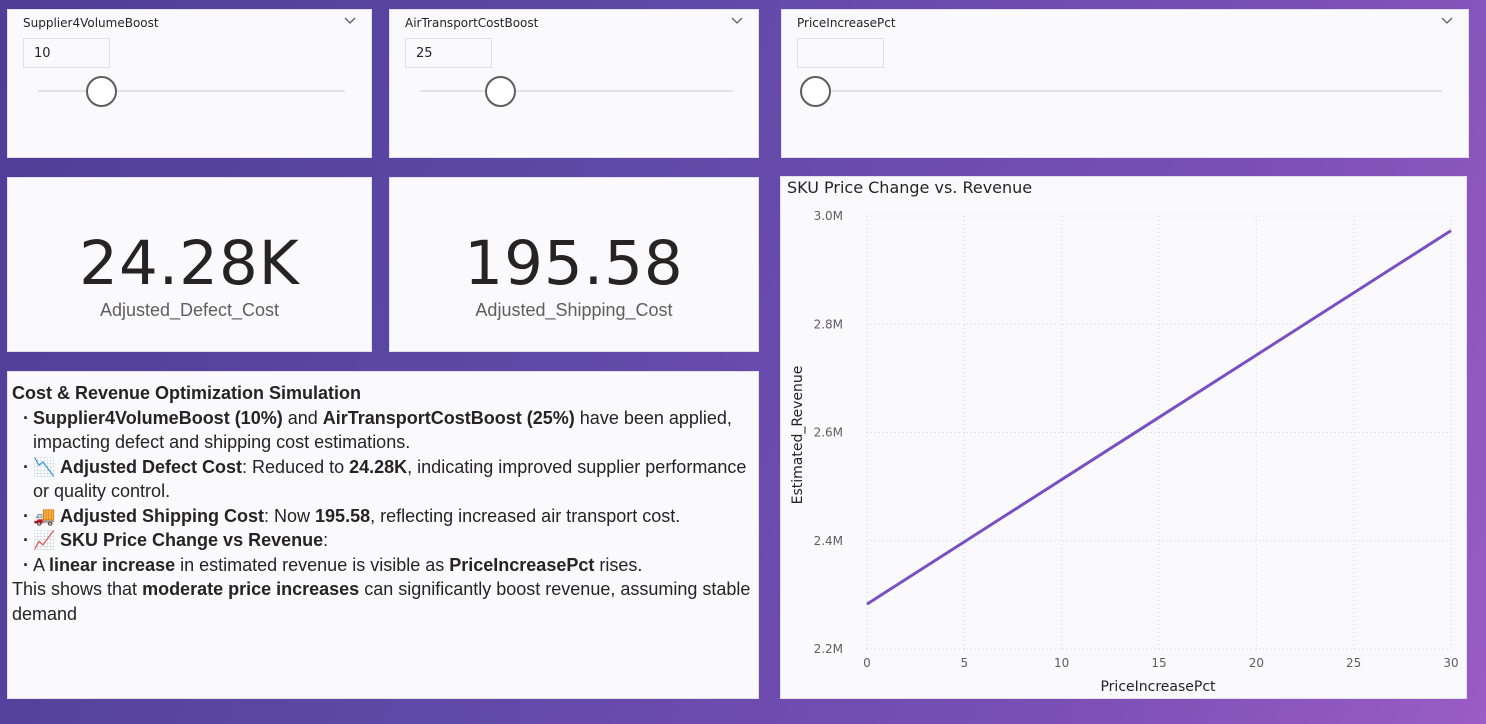 The height and width of the screenshot is (724, 1486). I want to click on x-tick-label: 5, so click(965, 663).